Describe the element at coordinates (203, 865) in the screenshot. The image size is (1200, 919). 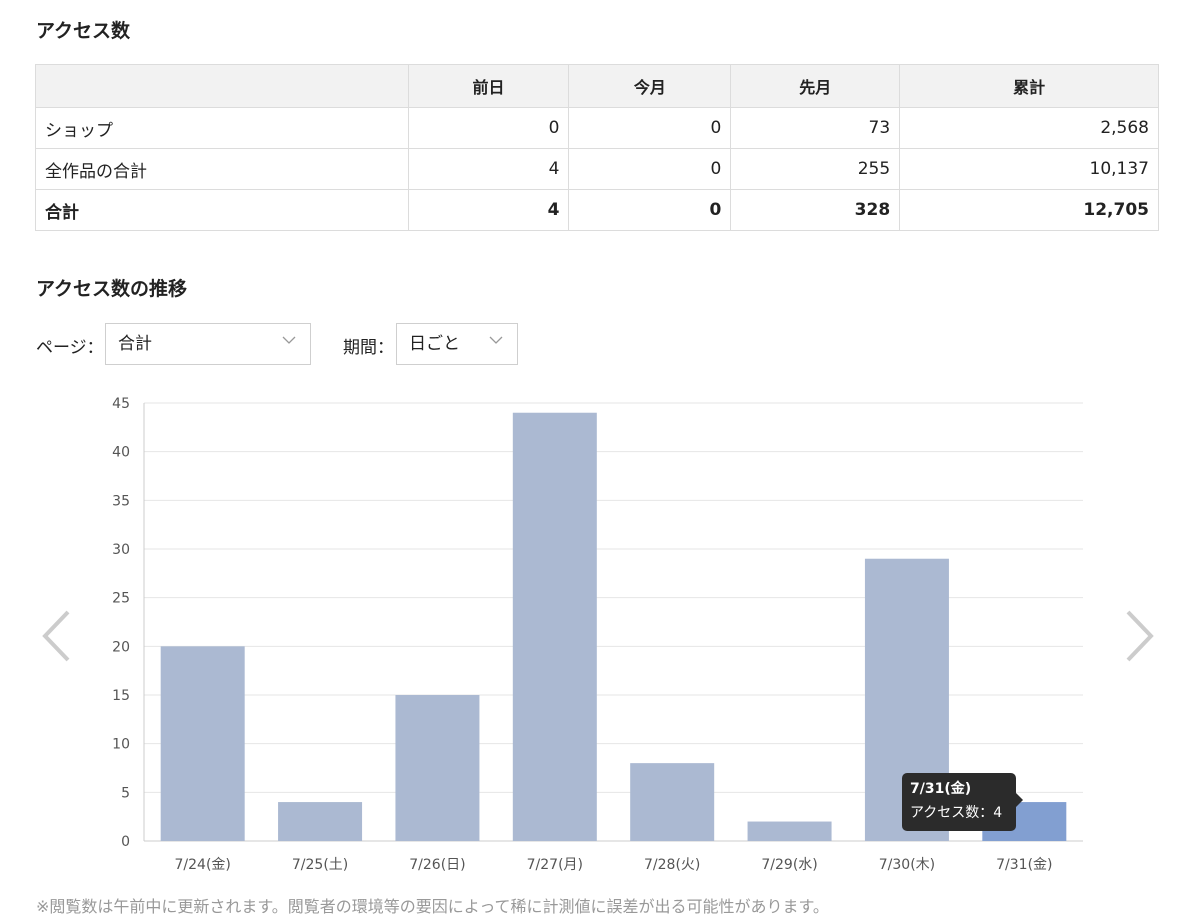
I see `x-tick-label: 7/24(金)` at that location.